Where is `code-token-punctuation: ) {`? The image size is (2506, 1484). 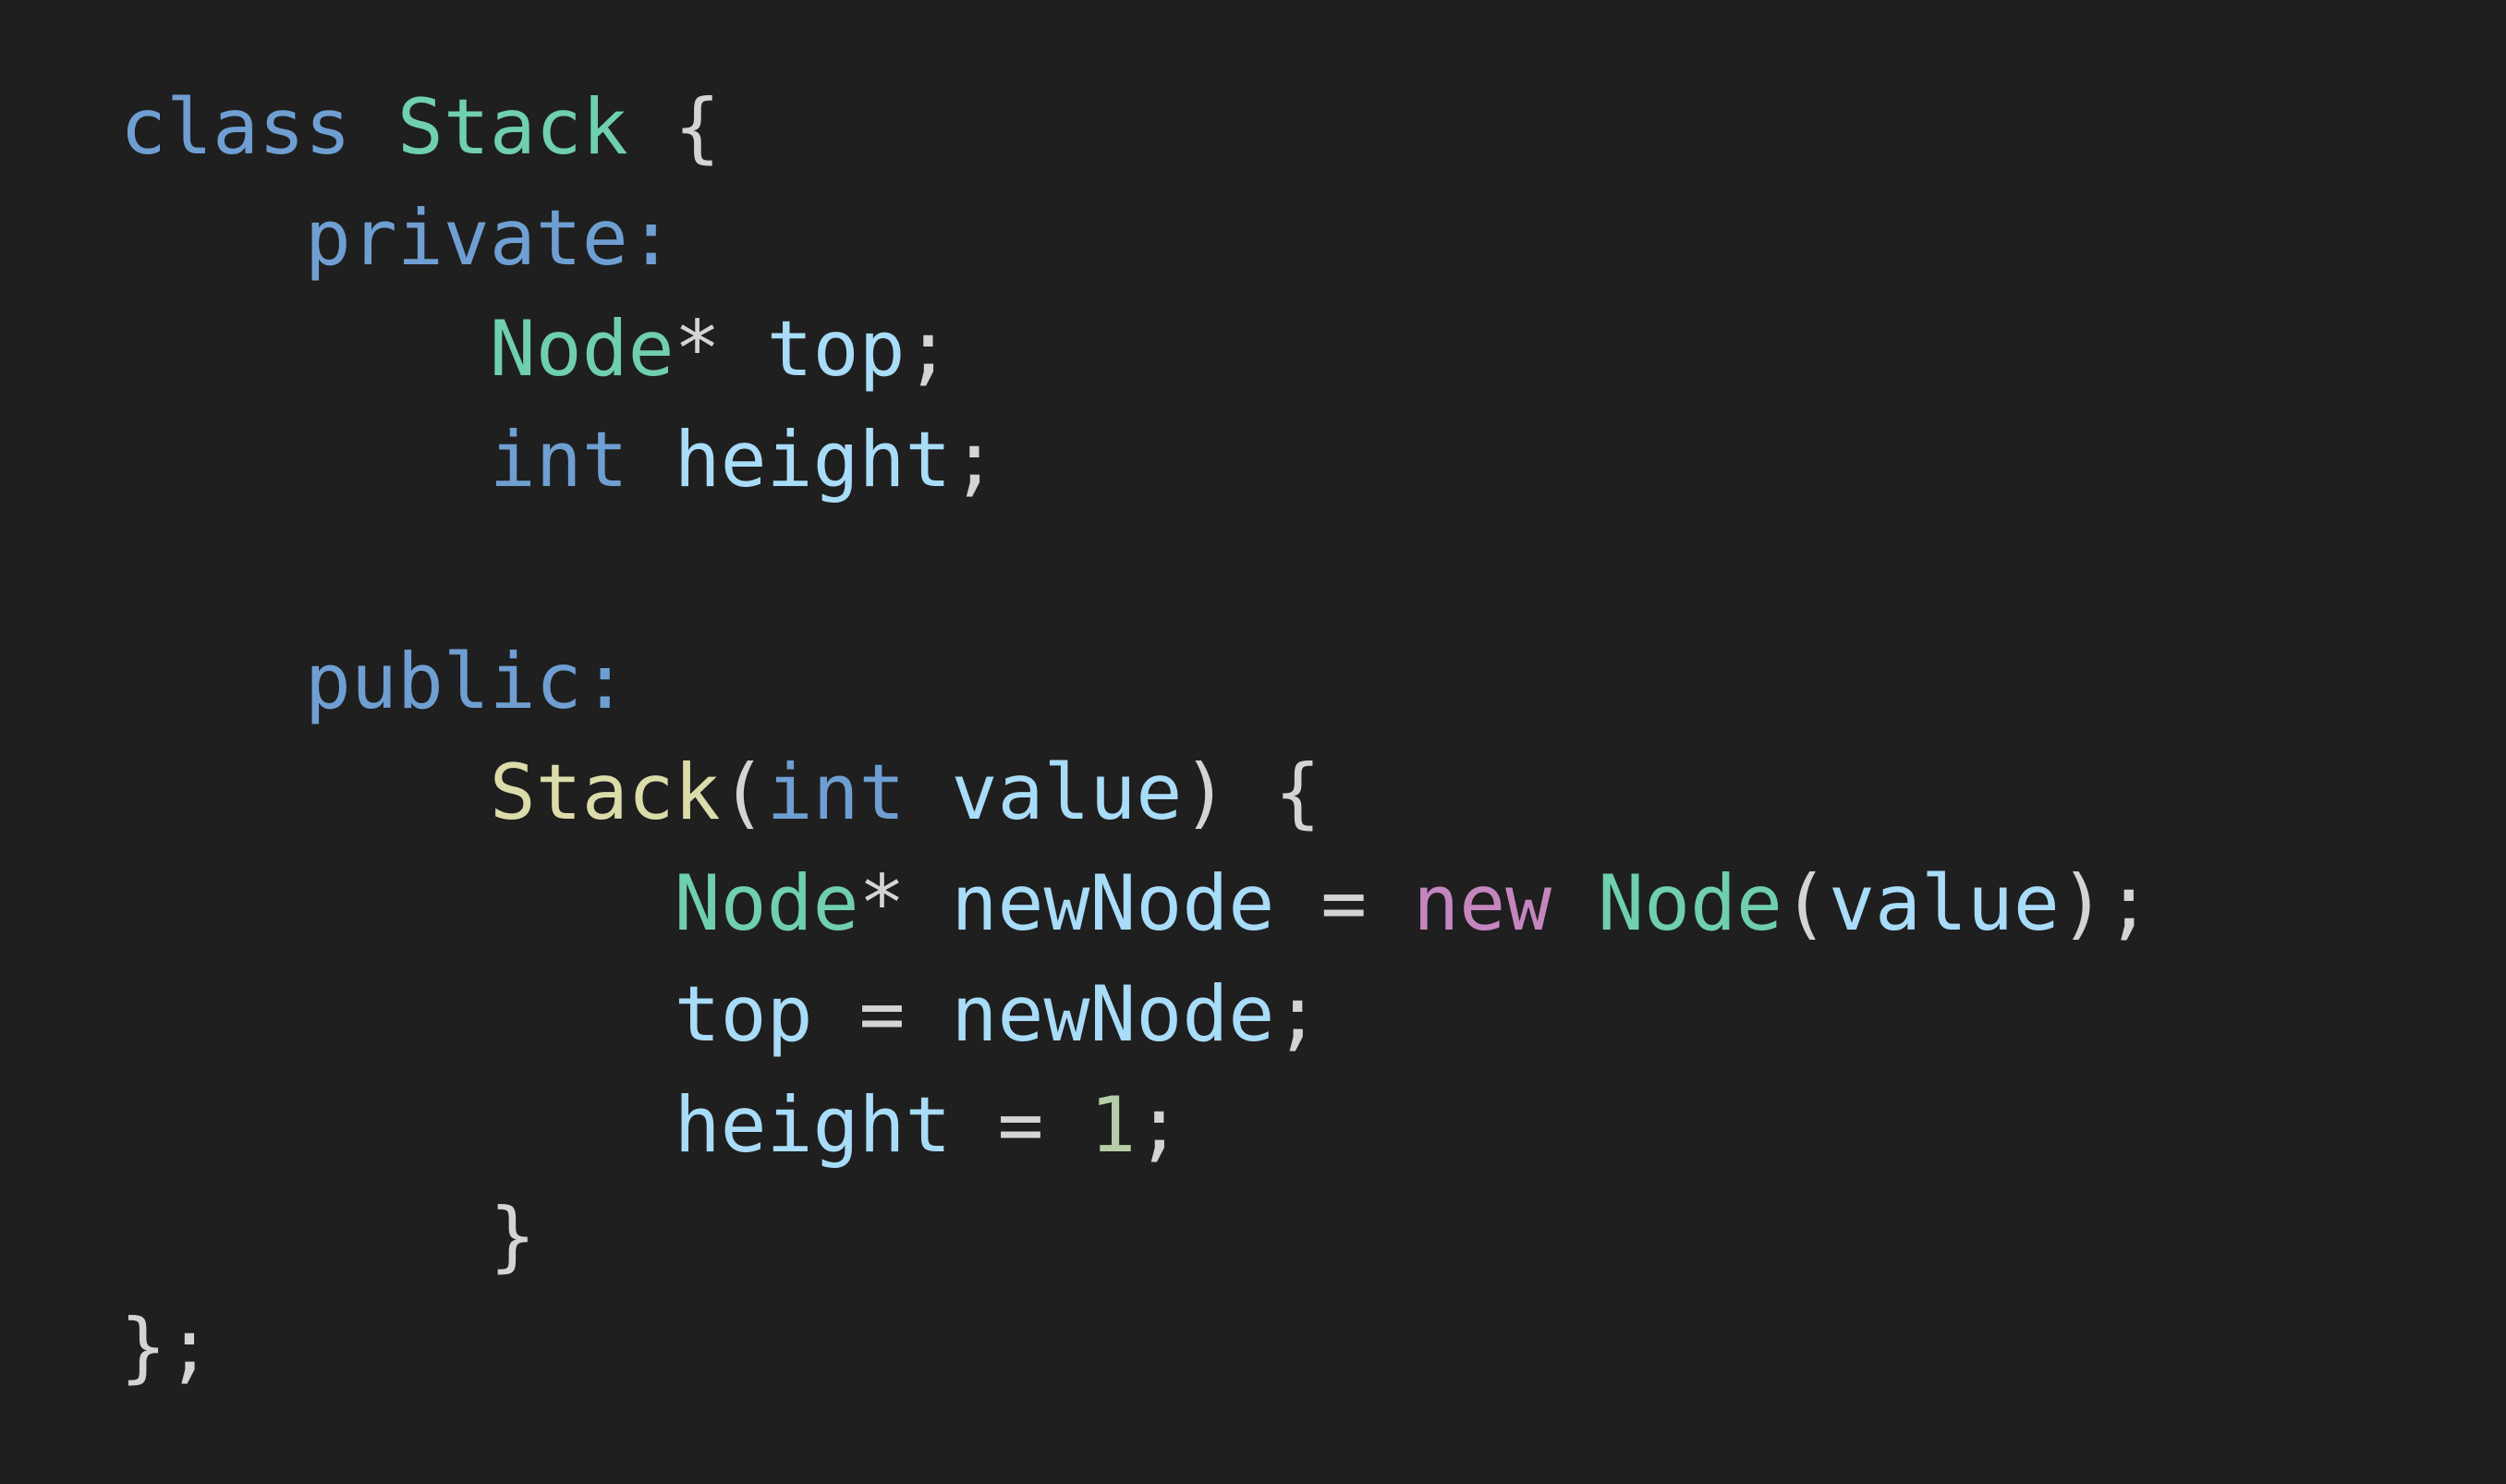 code-token-punctuation: ) { is located at coordinates (1251, 792).